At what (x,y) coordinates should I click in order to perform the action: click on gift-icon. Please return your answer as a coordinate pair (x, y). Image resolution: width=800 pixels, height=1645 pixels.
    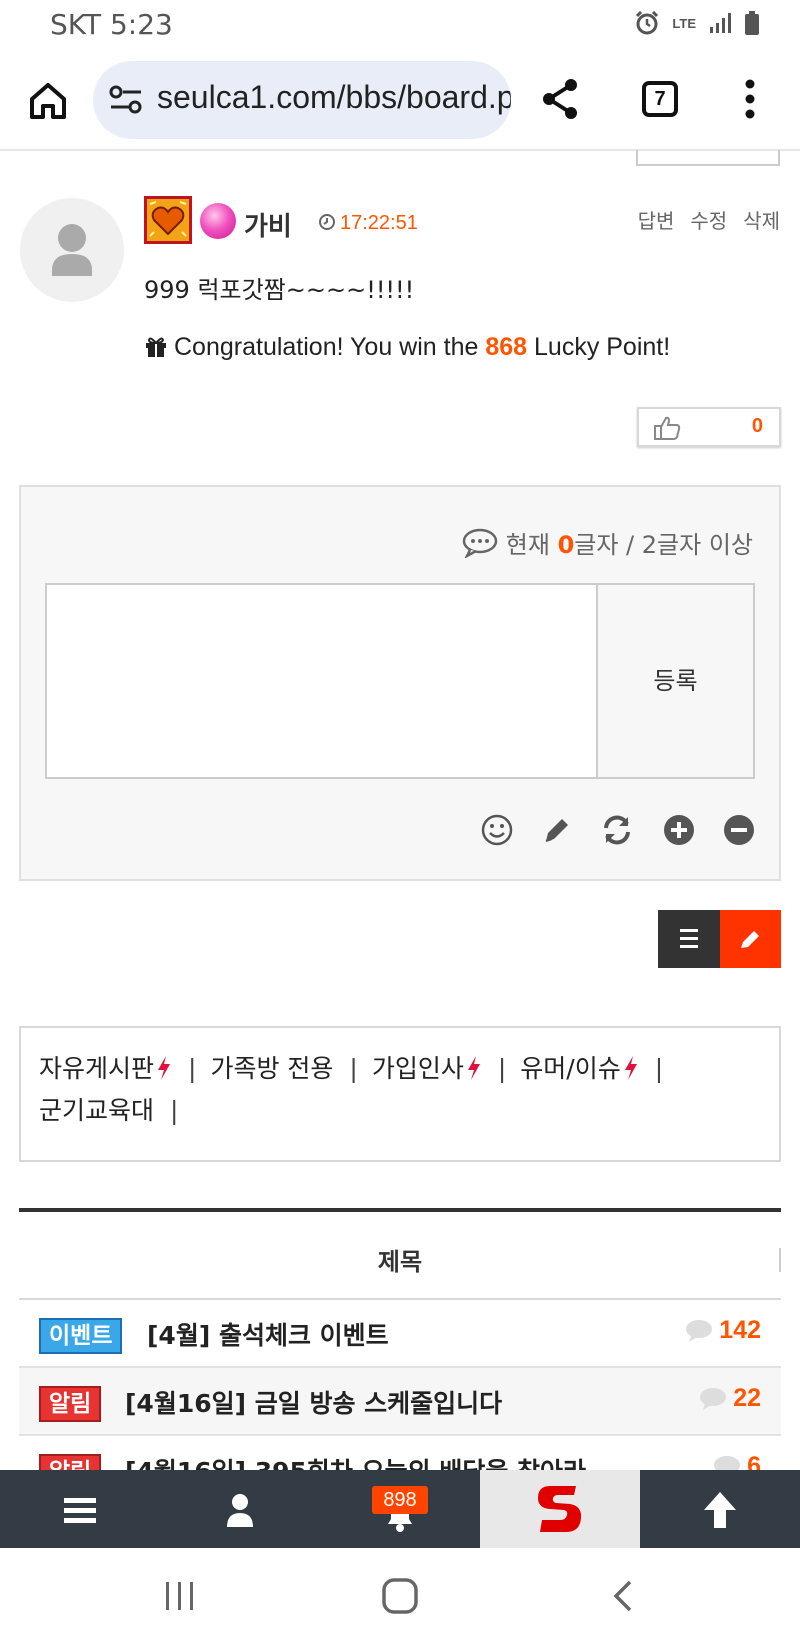
    Looking at the image, I should click on (156, 347).